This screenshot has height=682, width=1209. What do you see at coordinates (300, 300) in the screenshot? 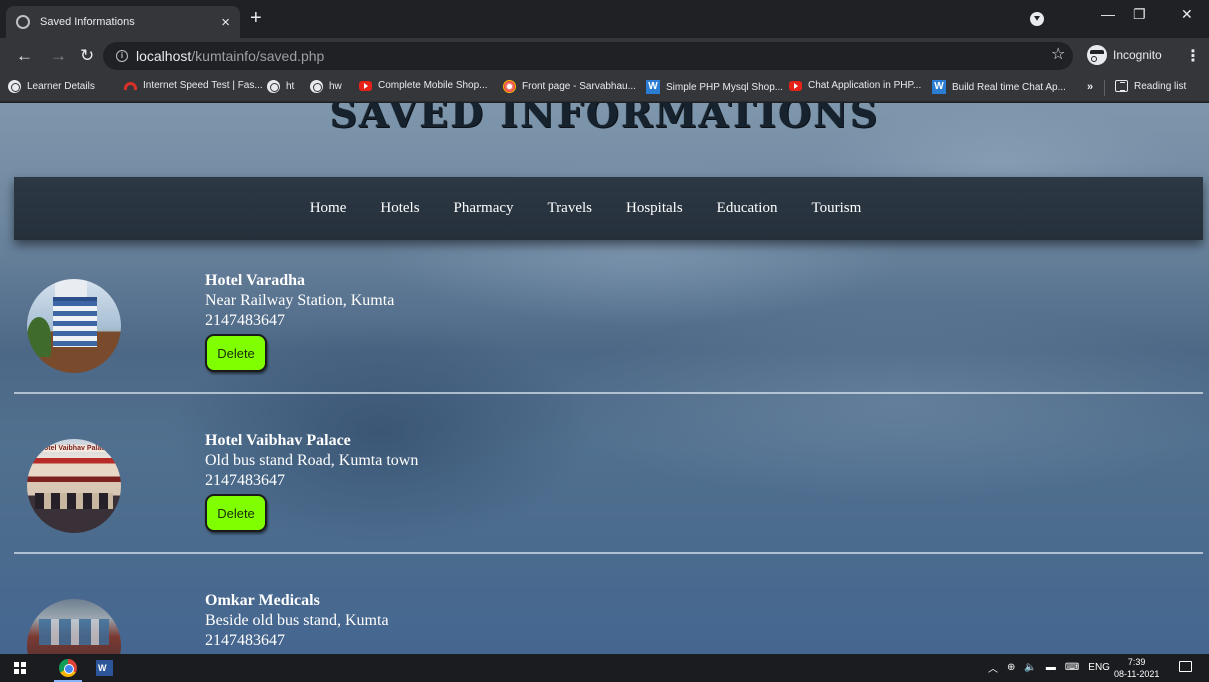
I see `entry-address: Near Railway Station, Kumta` at bounding box center [300, 300].